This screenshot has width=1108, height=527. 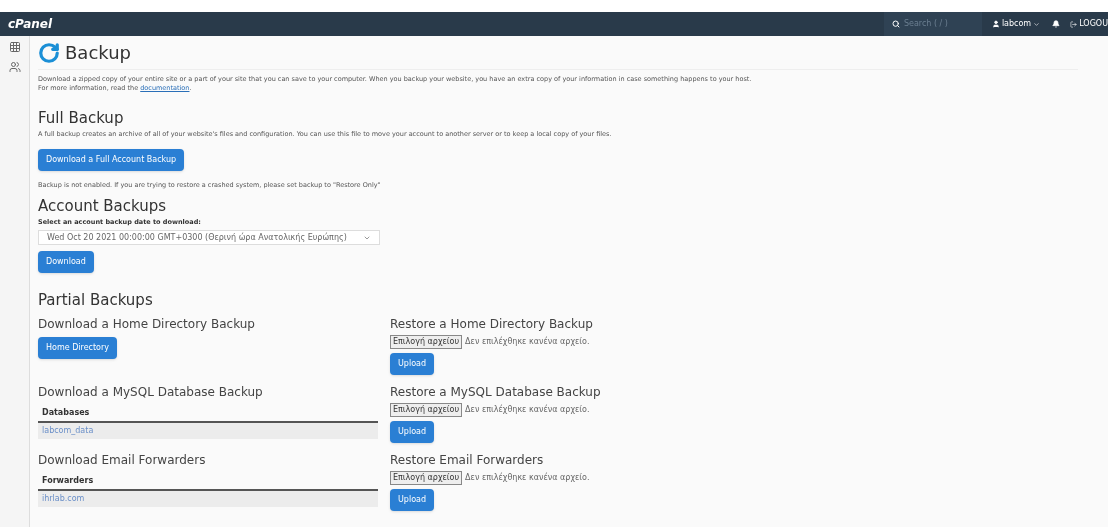 What do you see at coordinates (1037, 24) in the screenshot?
I see `caret-icon` at bounding box center [1037, 24].